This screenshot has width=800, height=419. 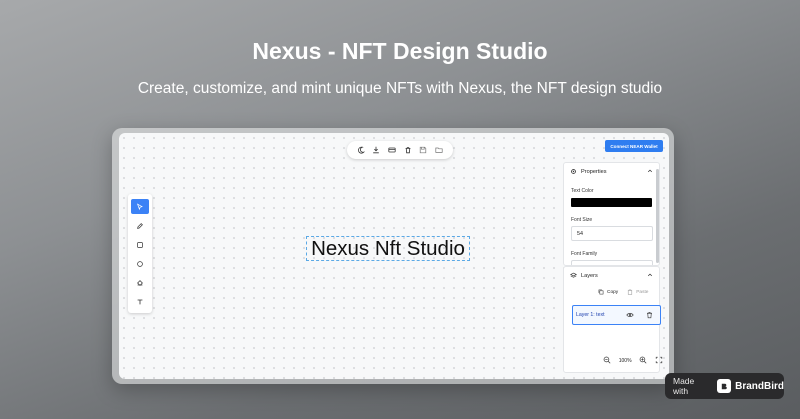 What do you see at coordinates (642, 292) in the screenshot?
I see `paste-label: Paste` at bounding box center [642, 292].